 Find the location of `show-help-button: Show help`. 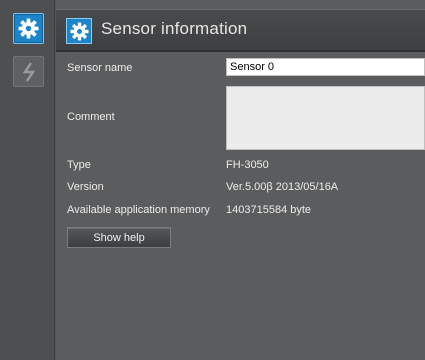

show-help-button: Show help is located at coordinates (119, 237).